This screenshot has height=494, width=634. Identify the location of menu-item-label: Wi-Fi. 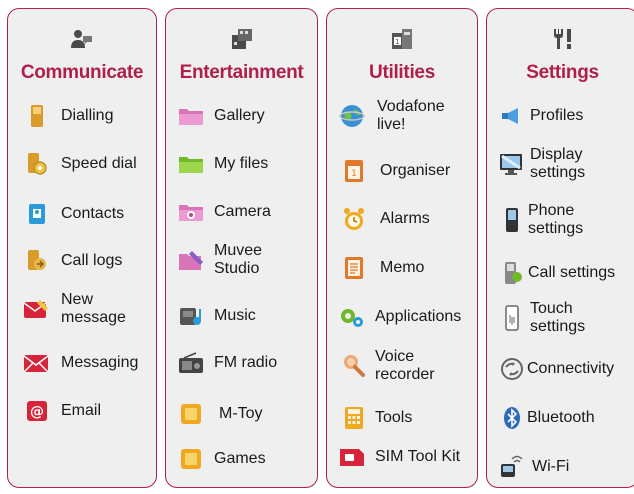
(551, 466).